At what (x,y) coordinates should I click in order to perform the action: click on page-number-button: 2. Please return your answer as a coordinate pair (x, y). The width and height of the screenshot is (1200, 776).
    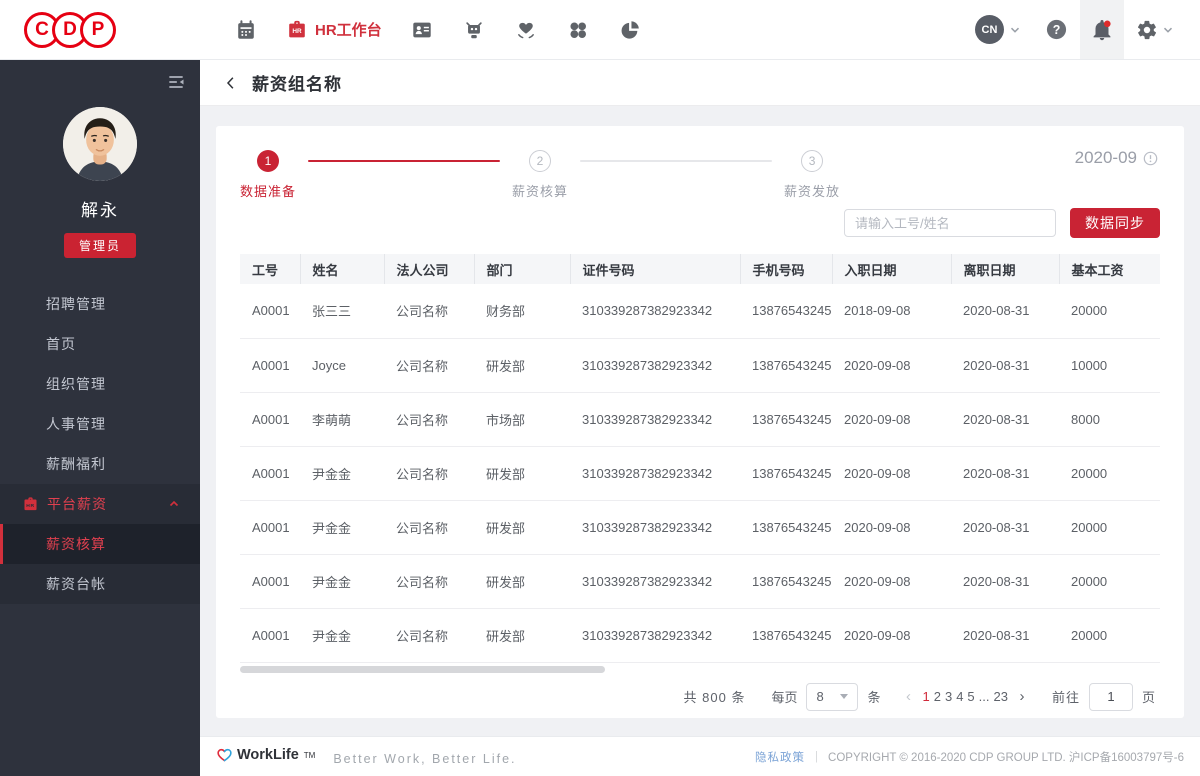
    Looking at the image, I should click on (937, 696).